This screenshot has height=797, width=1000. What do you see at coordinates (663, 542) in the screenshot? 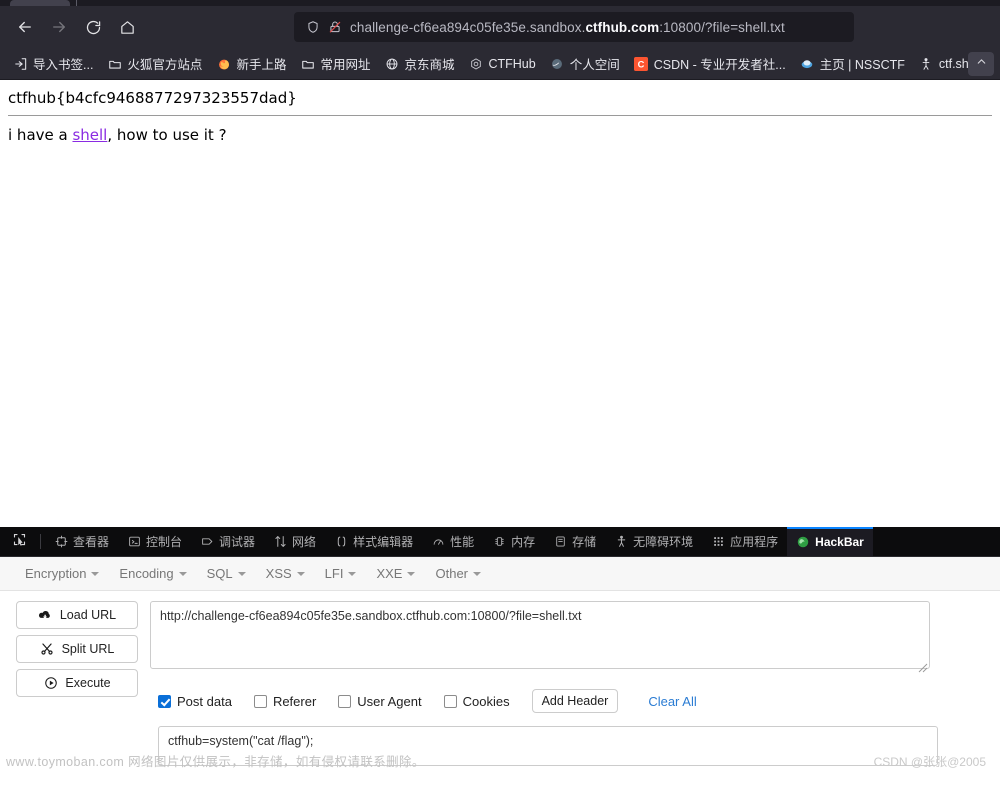
I see `tab-label: 无障碍环境` at bounding box center [663, 542].